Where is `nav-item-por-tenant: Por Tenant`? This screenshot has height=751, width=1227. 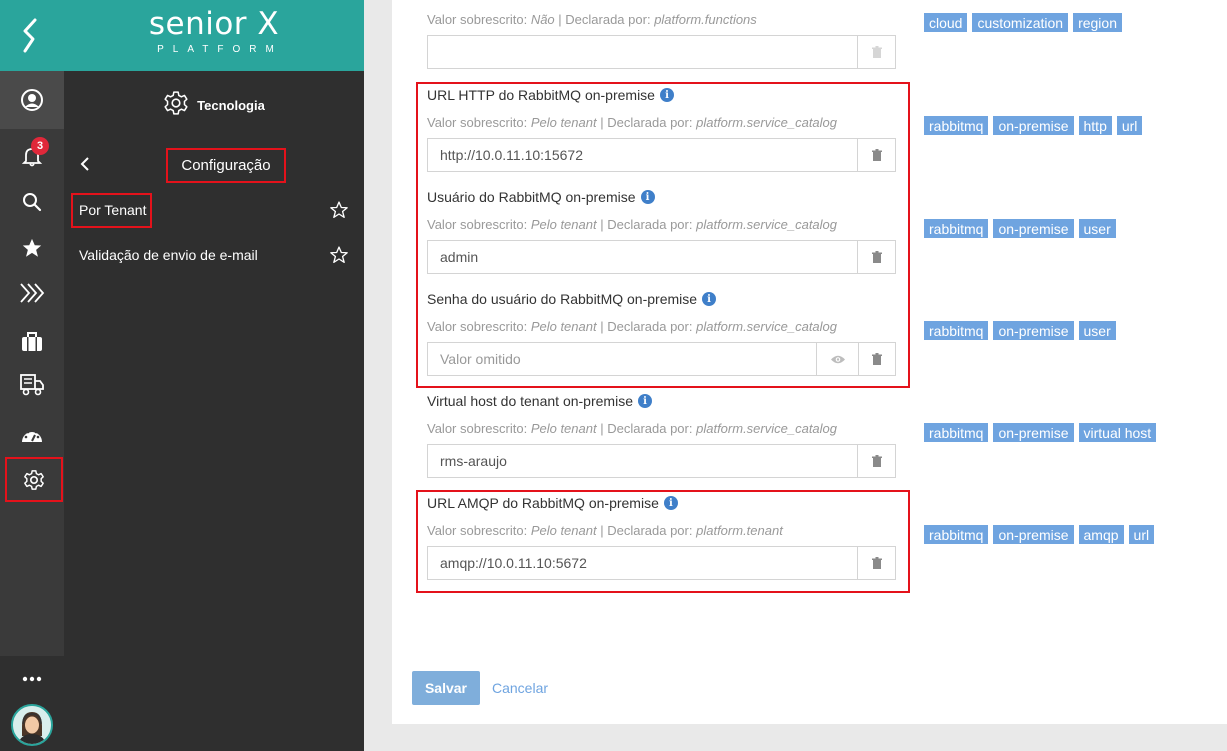
nav-item-por-tenant: Por Tenant is located at coordinates (210, 210).